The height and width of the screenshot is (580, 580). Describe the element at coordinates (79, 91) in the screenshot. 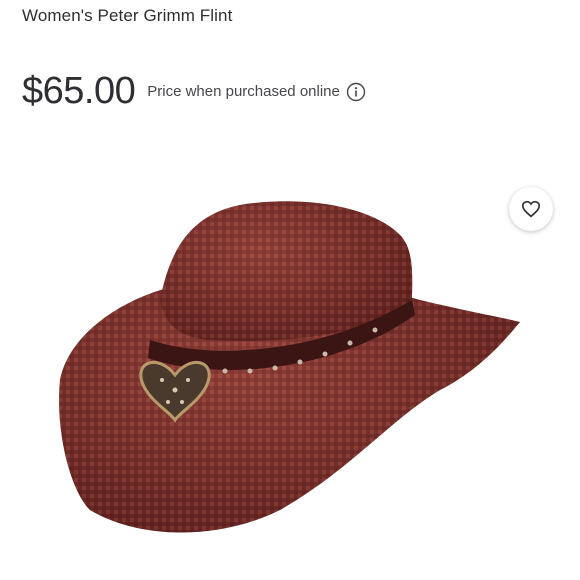

I see `product-price: $65.00` at that location.